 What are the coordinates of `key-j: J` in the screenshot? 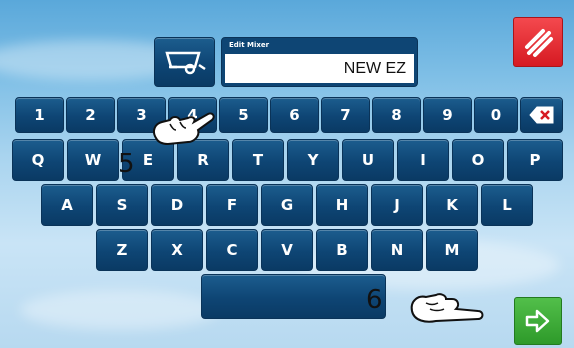 It's located at (397, 205).